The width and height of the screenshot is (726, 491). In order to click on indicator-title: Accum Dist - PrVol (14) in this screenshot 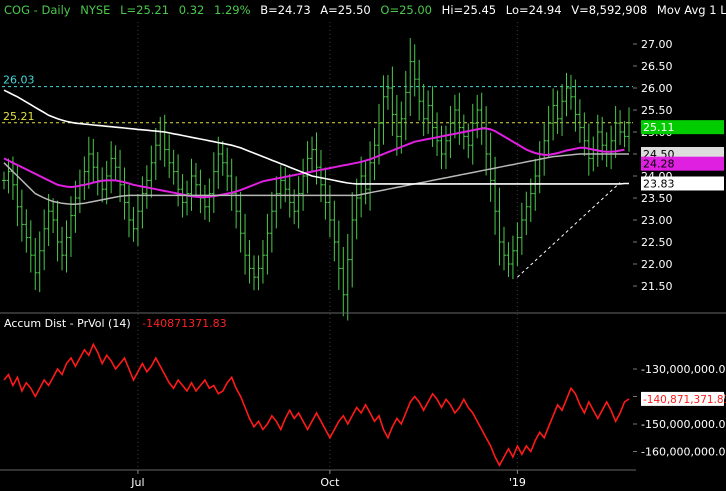, I will do `click(67, 323)`.